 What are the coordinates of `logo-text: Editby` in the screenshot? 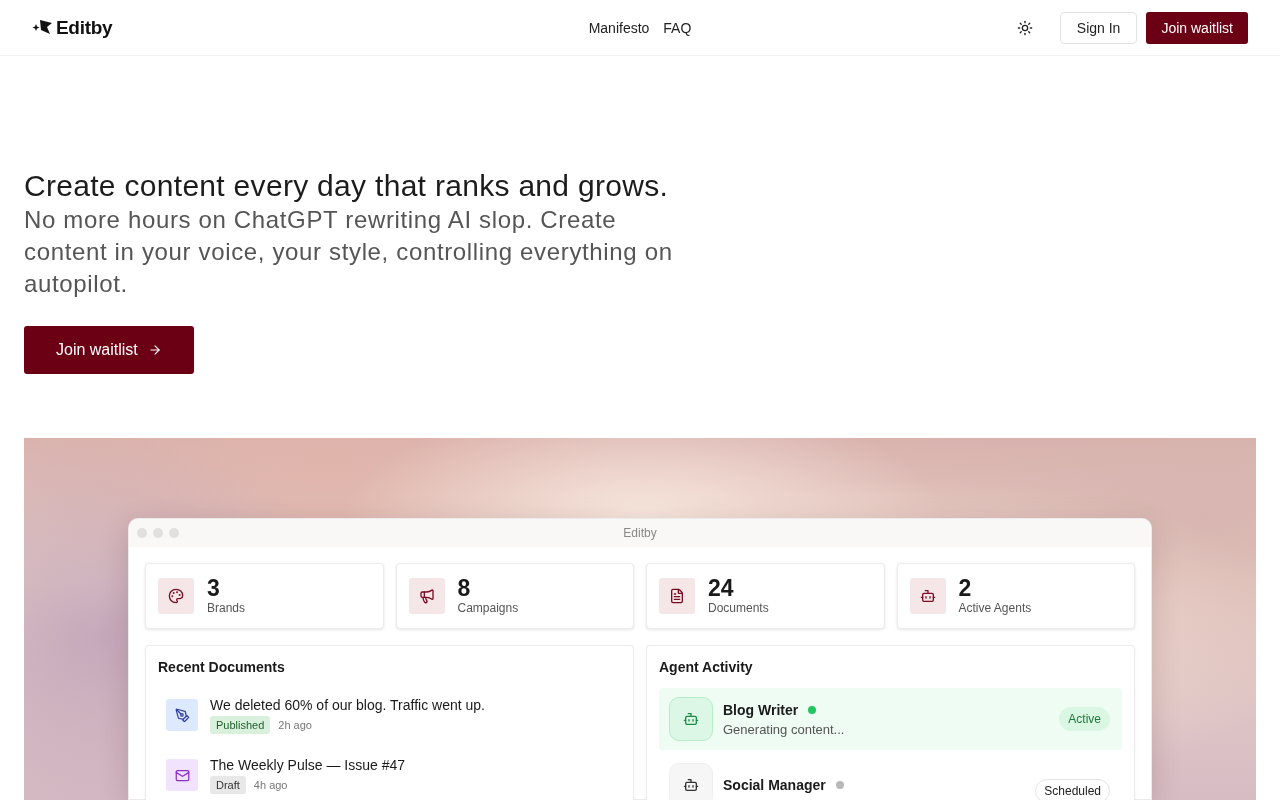 It's located at (84, 27).